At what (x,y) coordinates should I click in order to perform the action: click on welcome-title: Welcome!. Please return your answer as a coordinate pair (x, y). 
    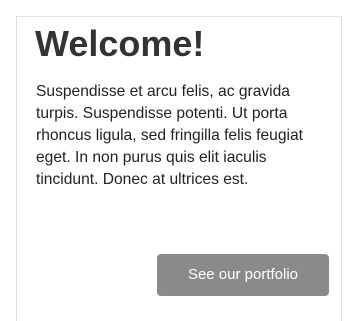
    Looking at the image, I should click on (120, 43).